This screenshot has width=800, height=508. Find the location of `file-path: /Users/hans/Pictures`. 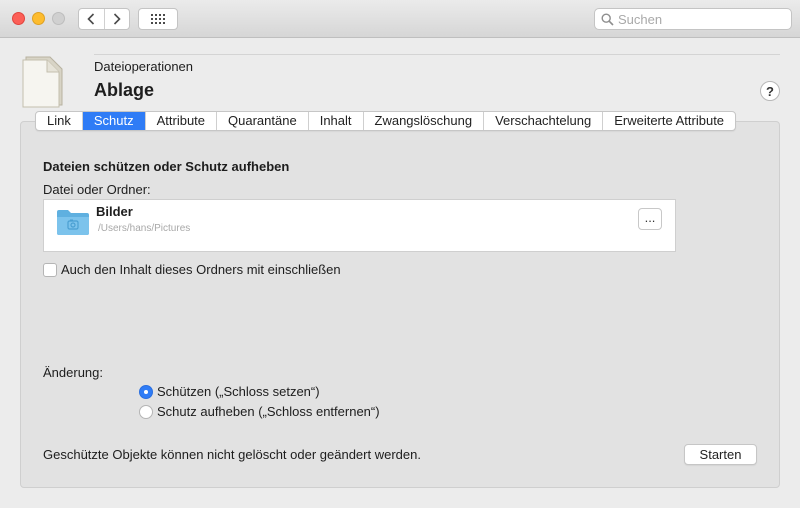

file-path: /Users/hans/Pictures is located at coordinates (144, 228).